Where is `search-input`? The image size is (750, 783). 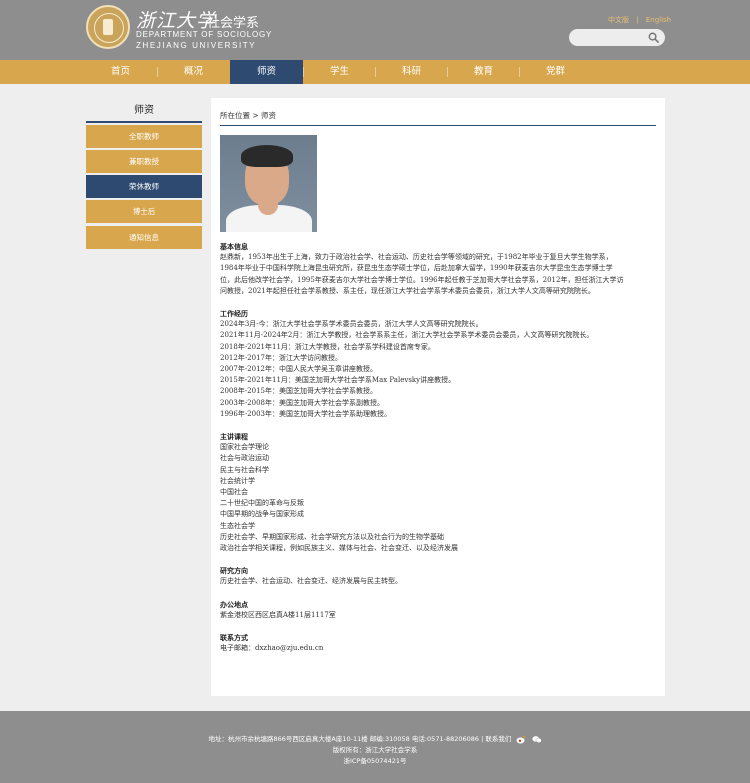
search-input is located at coordinates (611, 37).